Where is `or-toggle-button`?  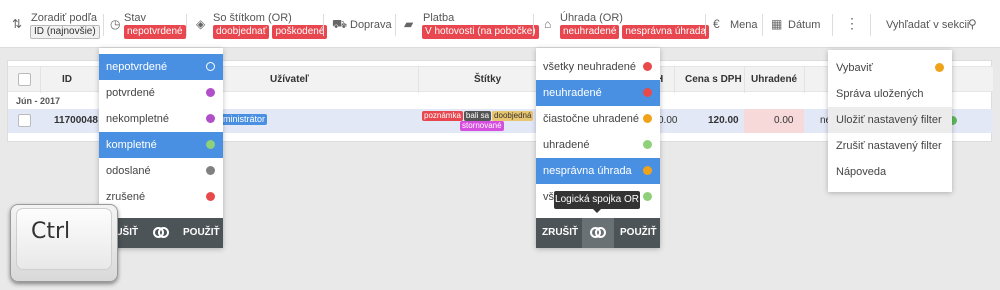
or-toggle-button is located at coordinates (598, 233).